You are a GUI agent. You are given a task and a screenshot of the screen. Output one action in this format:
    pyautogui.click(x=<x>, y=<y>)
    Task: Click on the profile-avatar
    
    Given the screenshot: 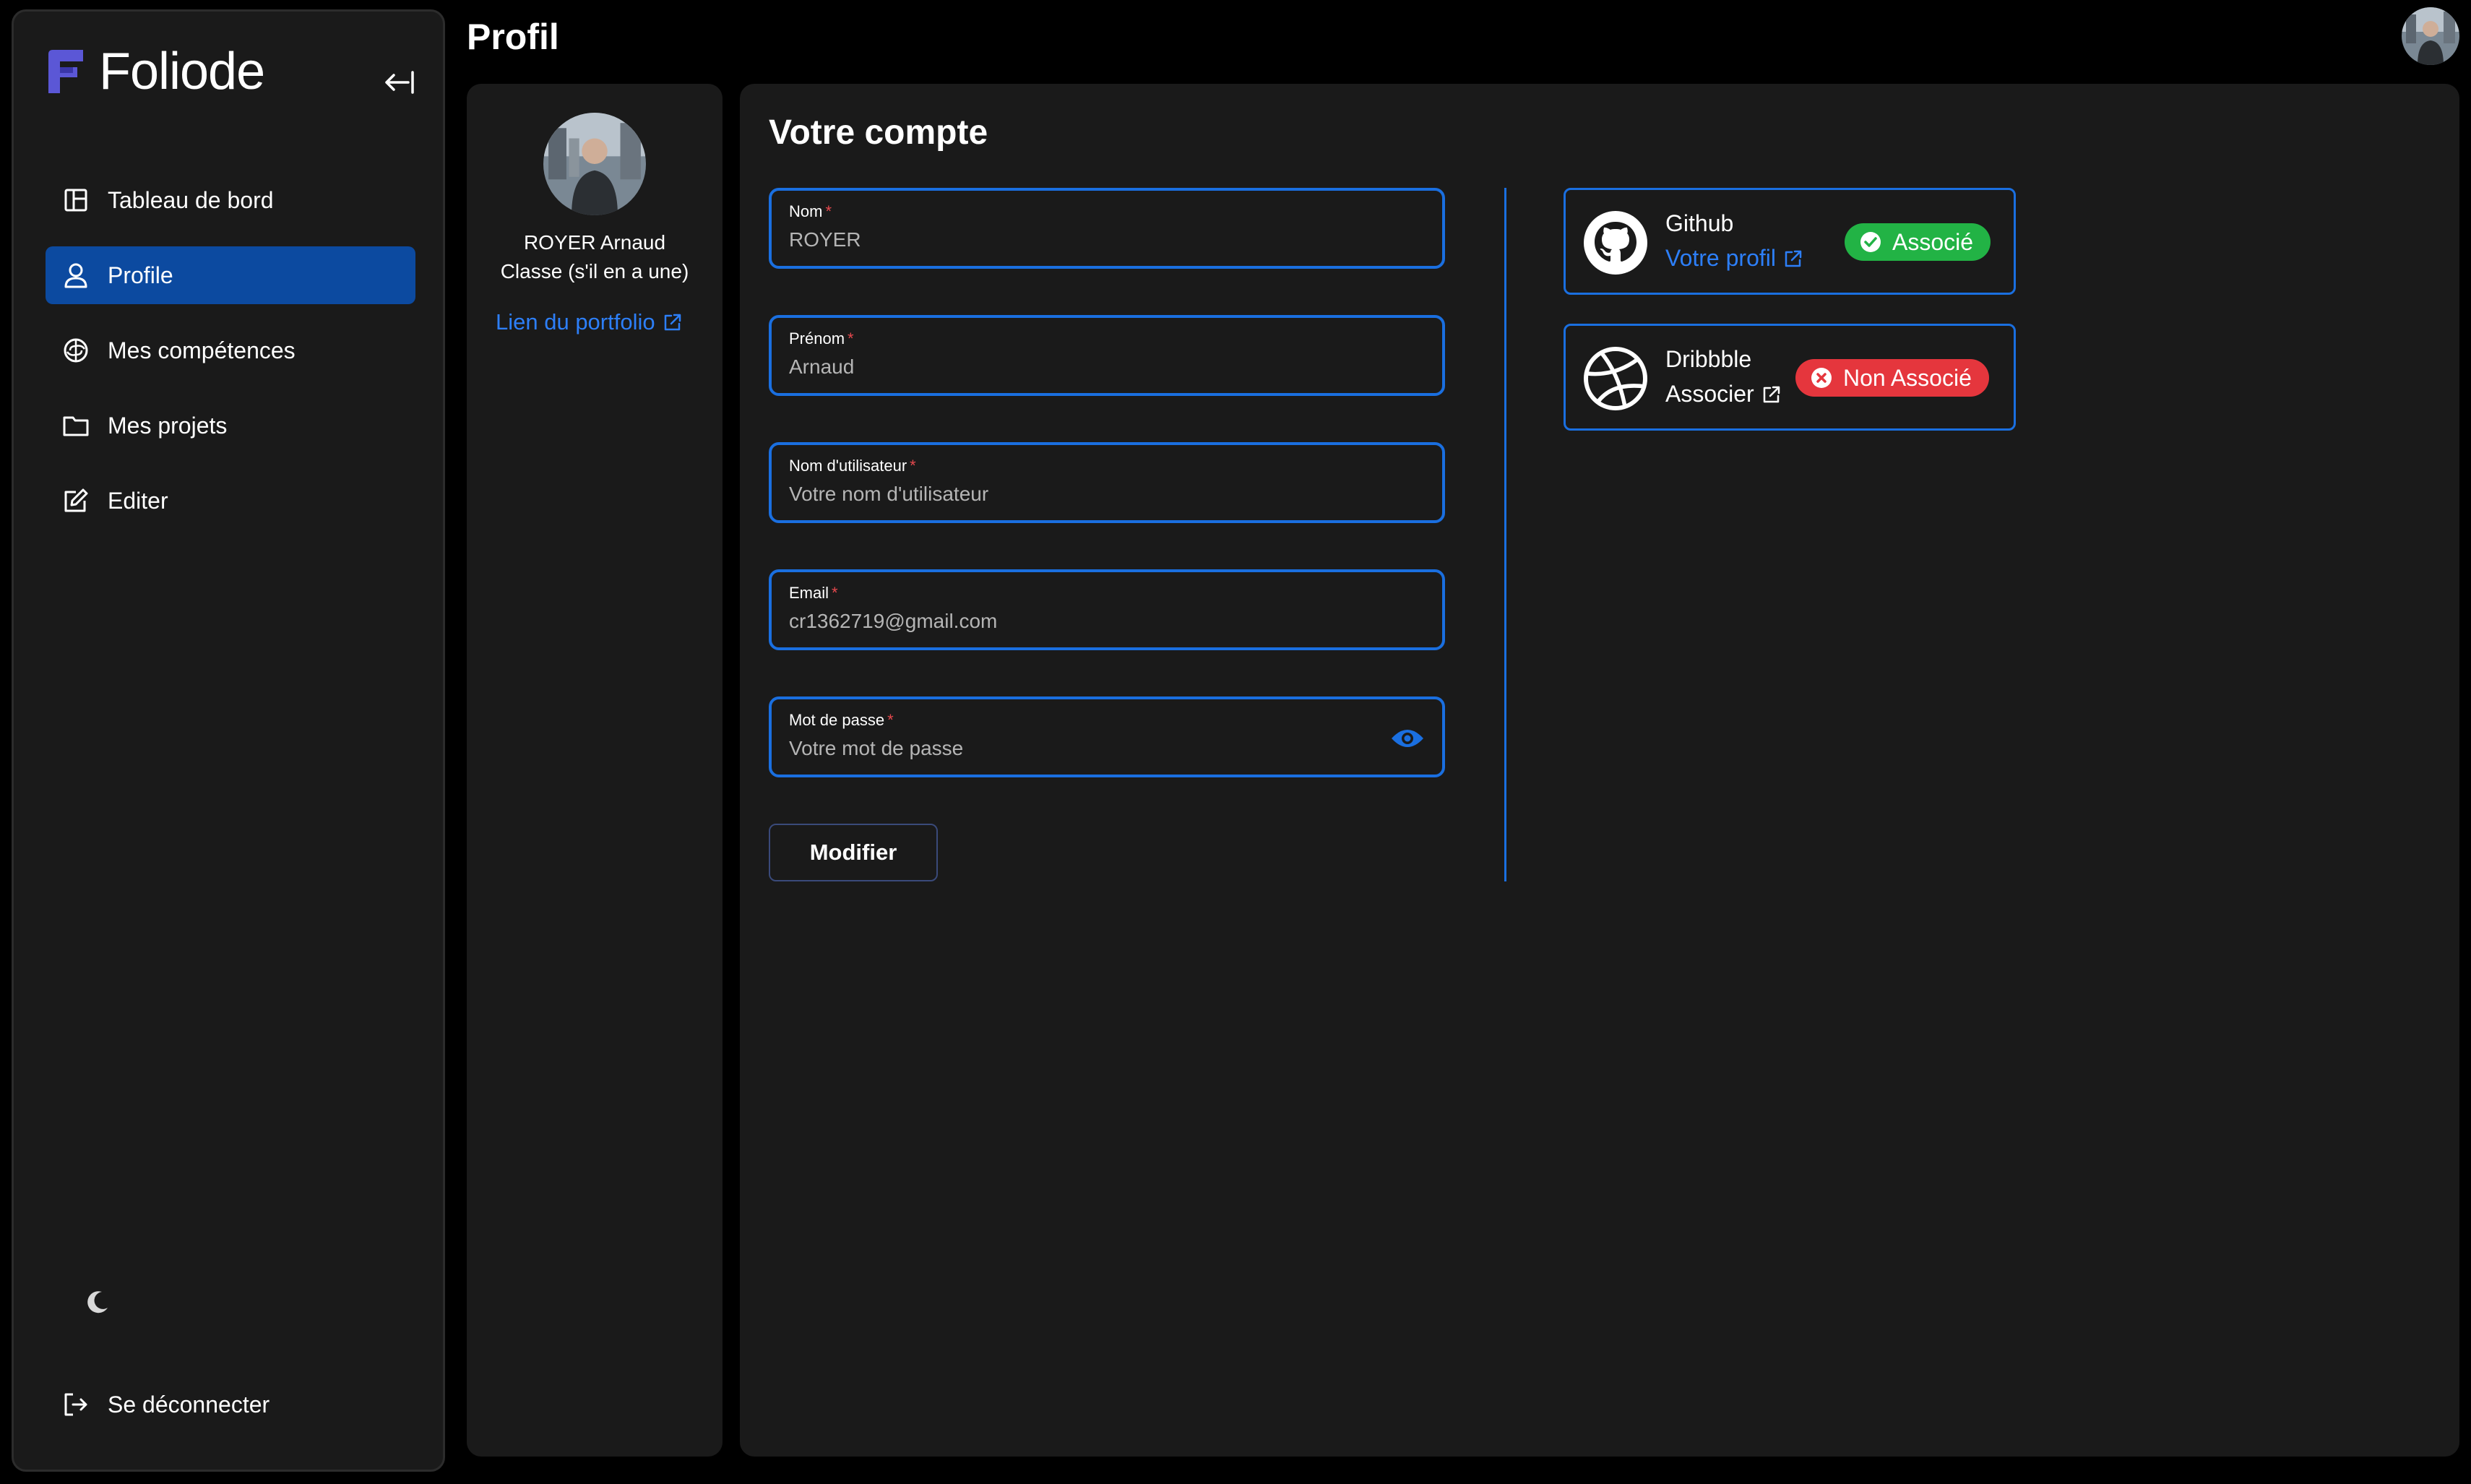 What is the action you would take?
    pyautogui.click(x=594, y=164)
    